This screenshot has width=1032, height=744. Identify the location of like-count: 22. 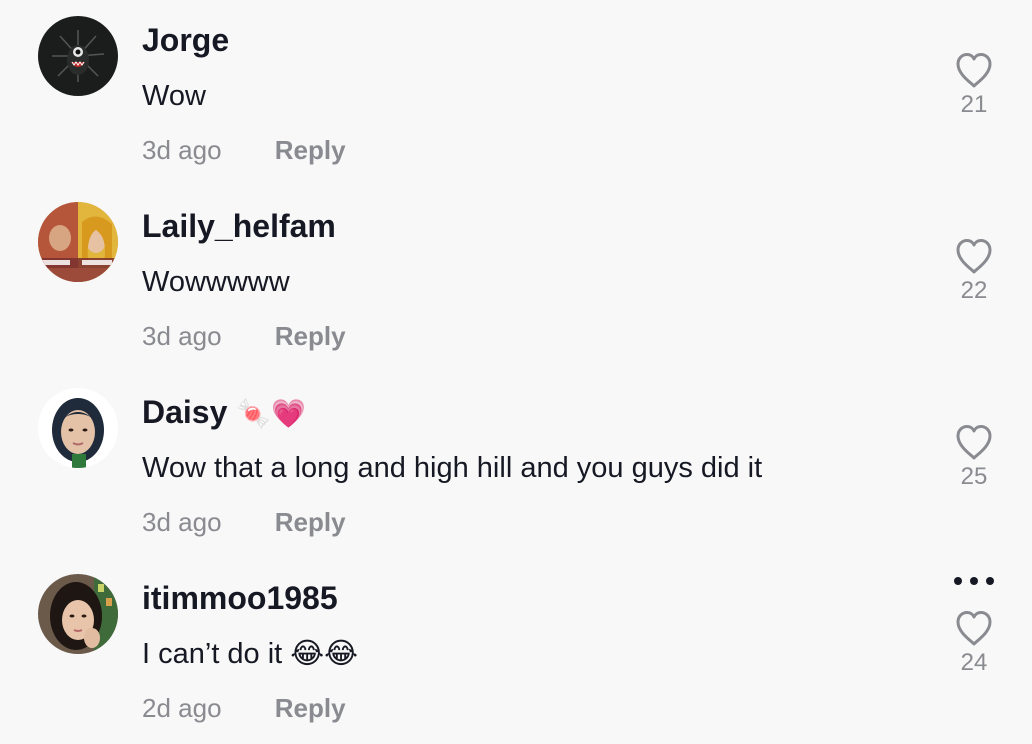
(974, 290).